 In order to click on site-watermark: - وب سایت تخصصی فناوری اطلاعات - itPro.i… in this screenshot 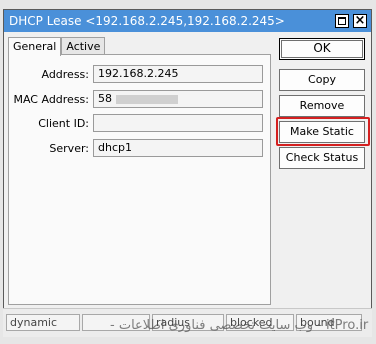, I will do `click(239, 325)`.